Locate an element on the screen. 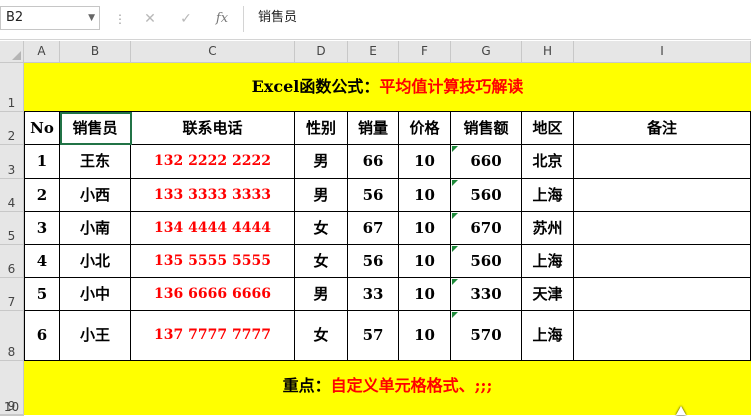 The width and height of the screenshot is (751, 416). column-header-F: F is located at coordinates (425, 52).